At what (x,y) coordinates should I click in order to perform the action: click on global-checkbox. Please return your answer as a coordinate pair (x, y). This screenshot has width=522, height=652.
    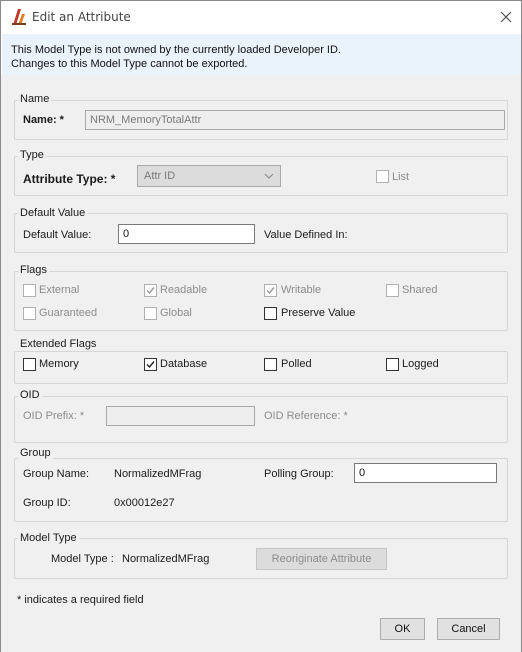
    Looking at the image, I should click on (150, 313).